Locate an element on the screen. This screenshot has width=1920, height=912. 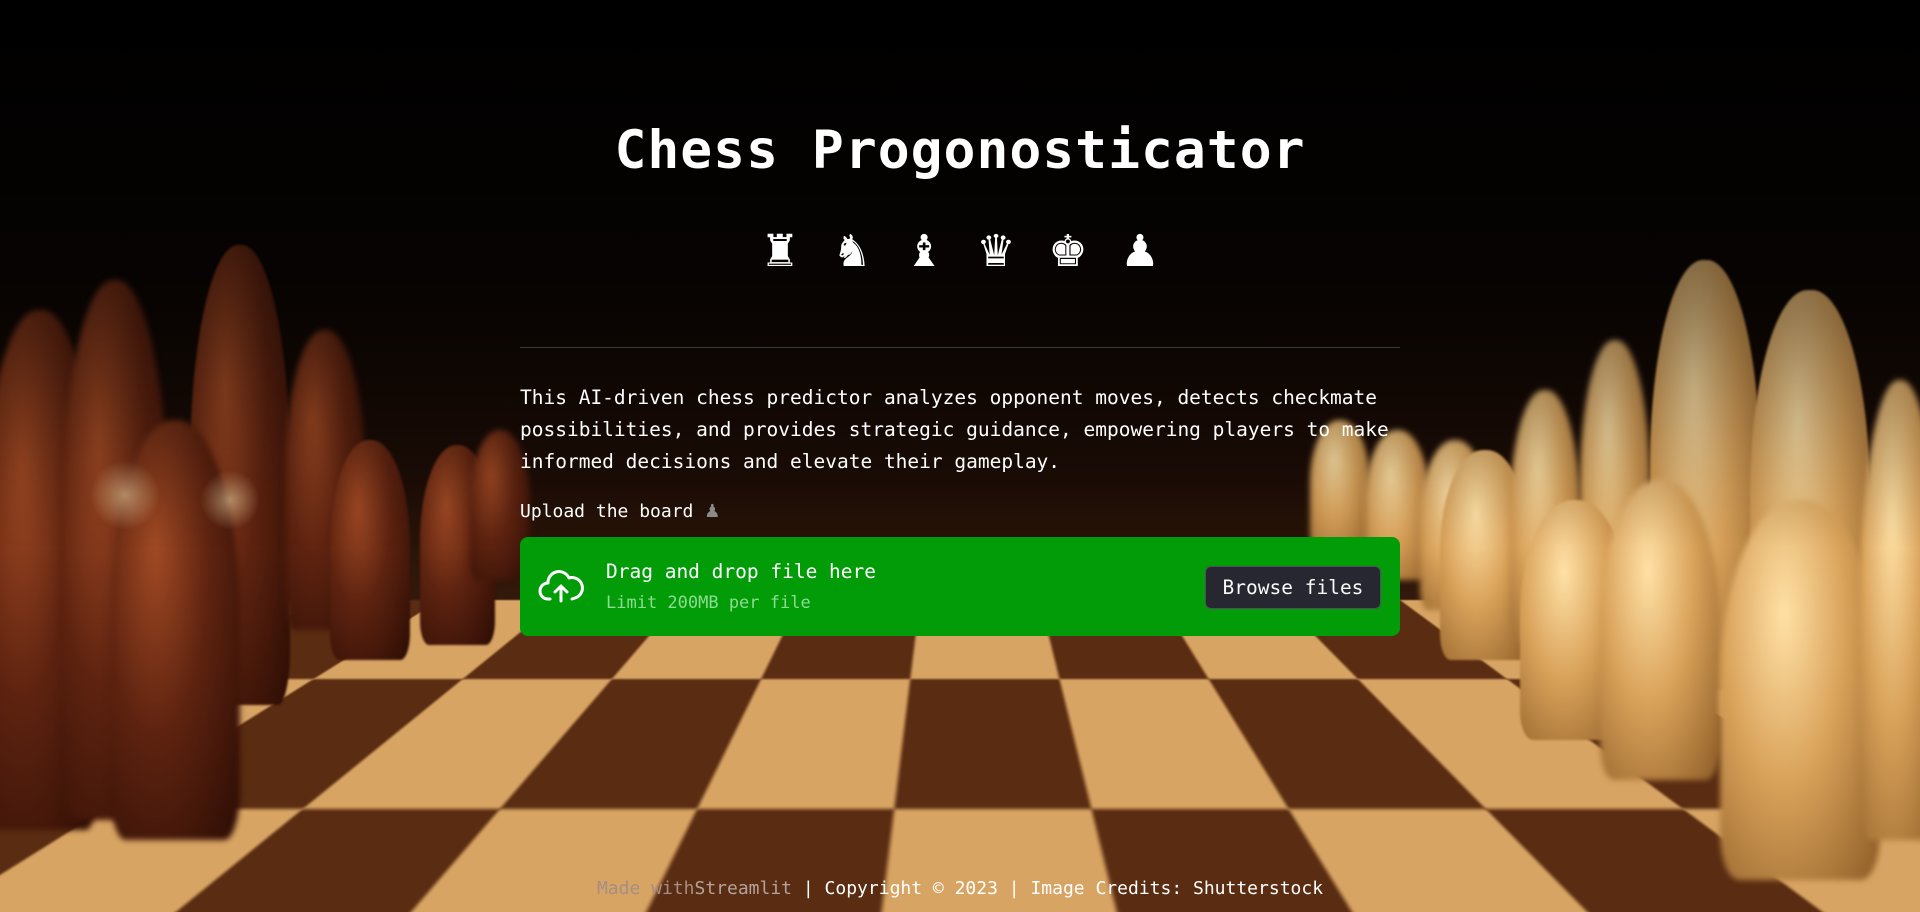
dropzone-instructions: Drag and drop file here is located at coordinates (741, 571).